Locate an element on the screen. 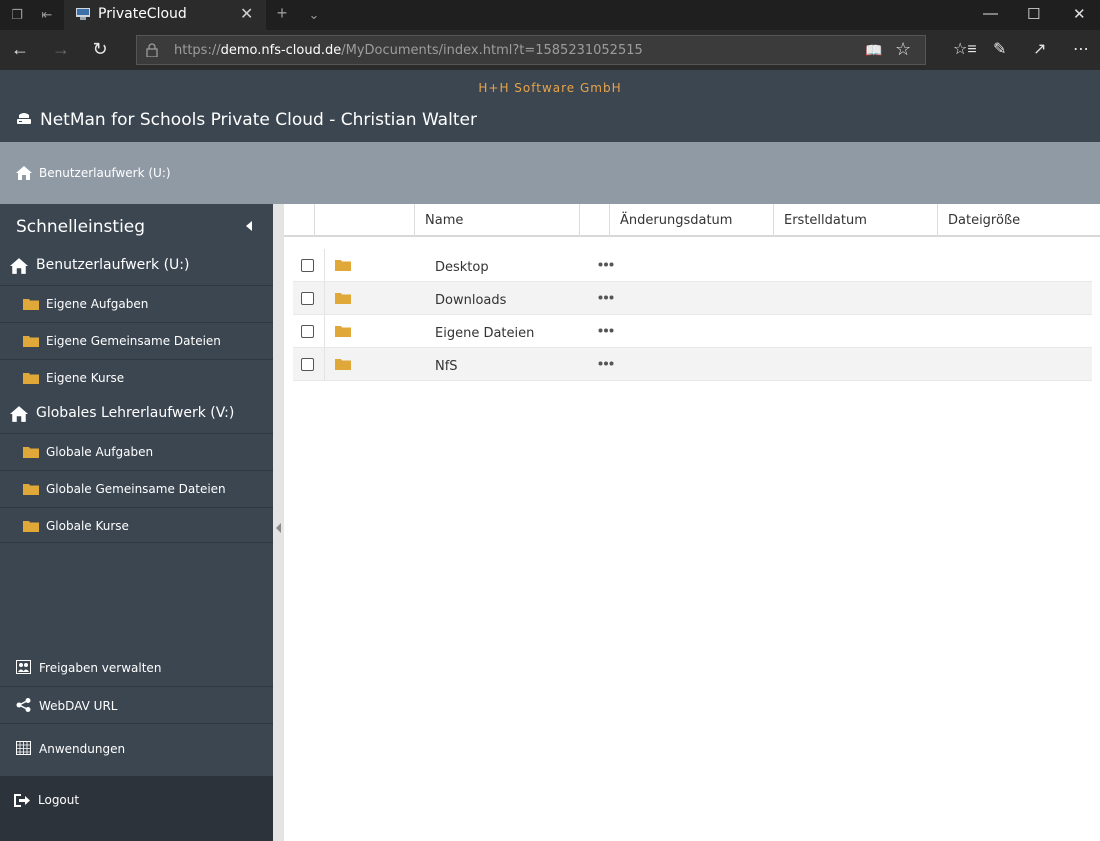 This screenshot has width=1100, height=841. sidebar-item-webdav: WebDAV URL is located at coordinates (136, 704).